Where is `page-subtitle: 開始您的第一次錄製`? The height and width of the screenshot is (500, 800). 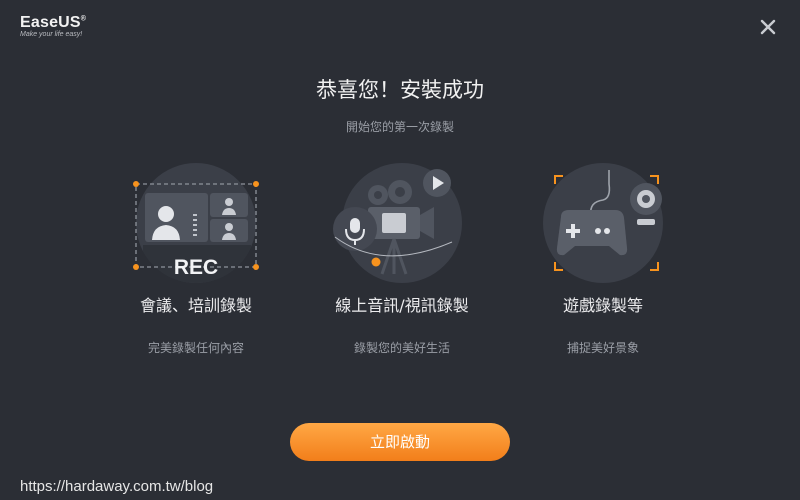 page-subtitle: 開始您的第一次錄製 is located at coordinates (399, 127).